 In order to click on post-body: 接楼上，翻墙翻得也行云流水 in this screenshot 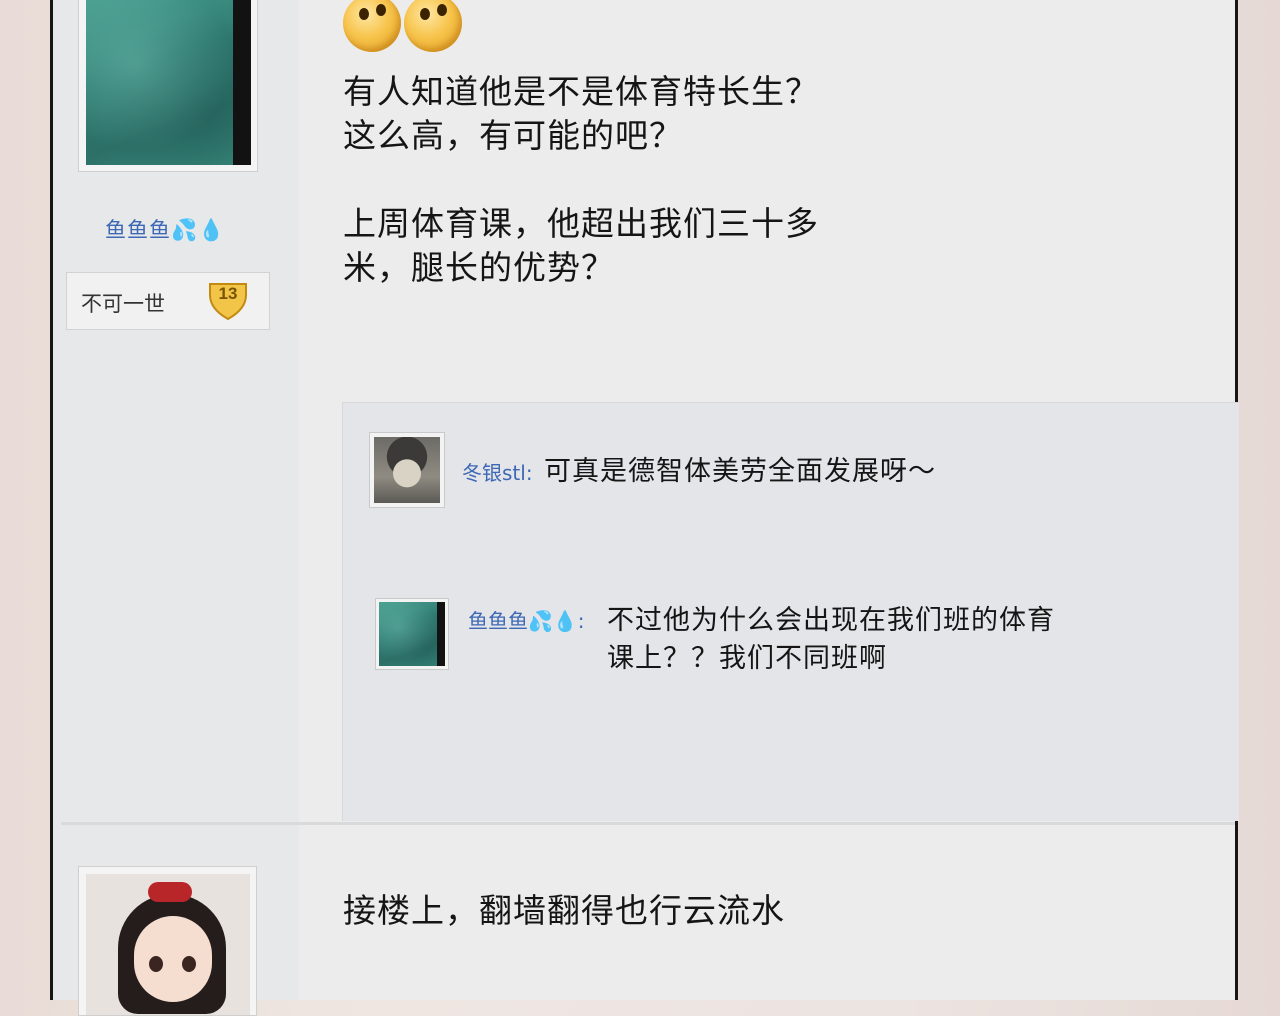, I will do `click(564, 910)`.